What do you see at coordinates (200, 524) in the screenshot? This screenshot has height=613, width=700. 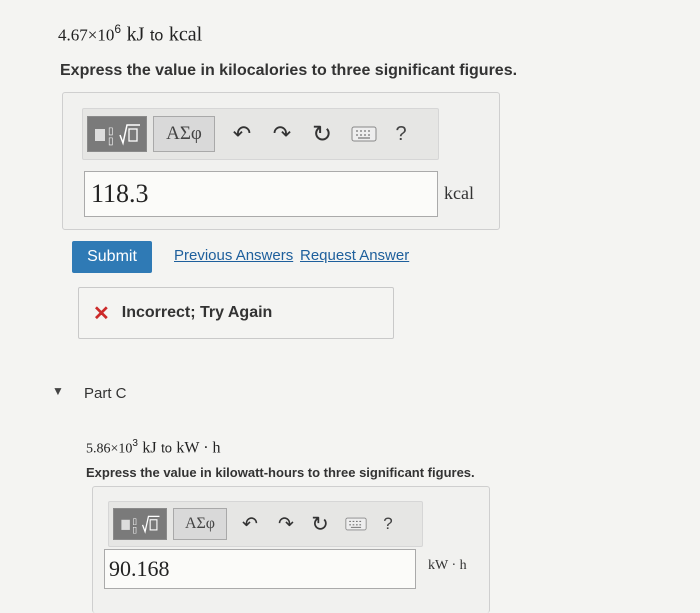 I see `partc-symbols-button: ΑΣφ` at bounding box center [200, 524].